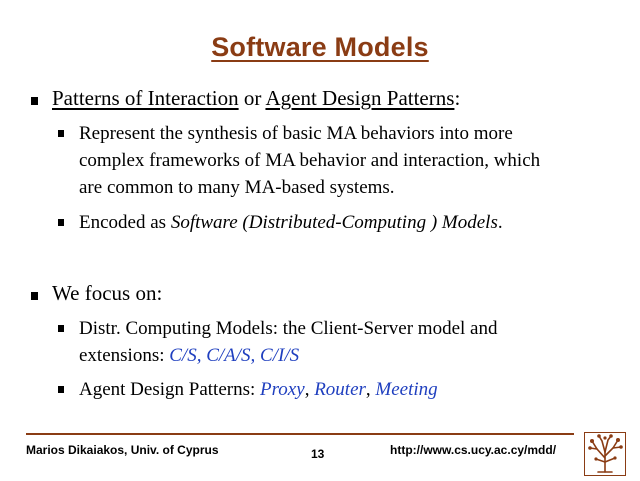 The width and height of the screenshot is (640, 481). I want to click on subbullet-1-2-italic: Software (Distributed-Computing ) Models, so click(334, 222).